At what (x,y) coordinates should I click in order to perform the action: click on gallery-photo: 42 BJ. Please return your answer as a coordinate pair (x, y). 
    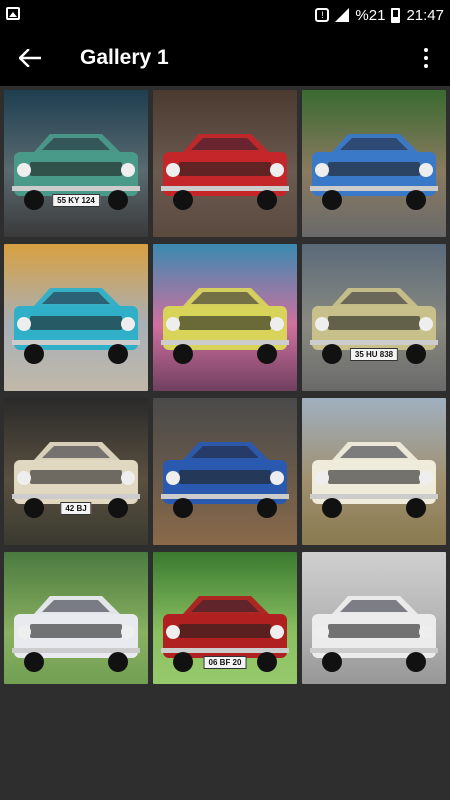
    Looking at the image, I should click on (76, 471).